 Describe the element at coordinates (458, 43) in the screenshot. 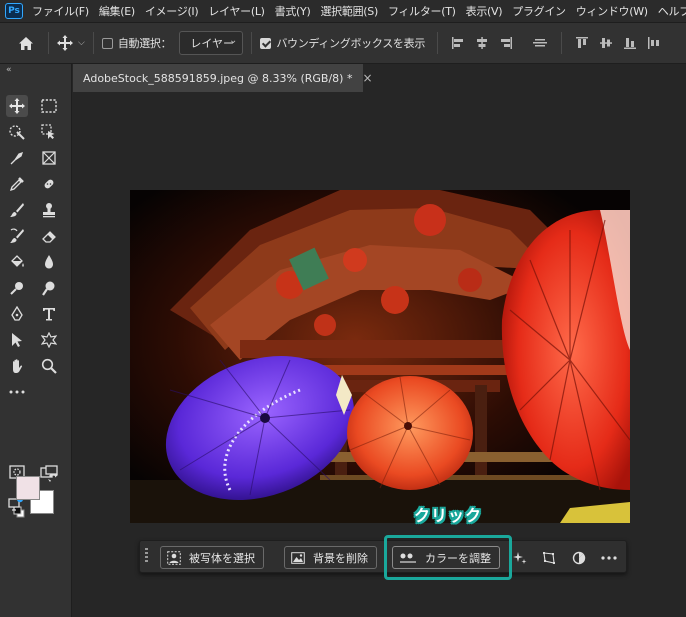

I see `align-left-icon` at that location.